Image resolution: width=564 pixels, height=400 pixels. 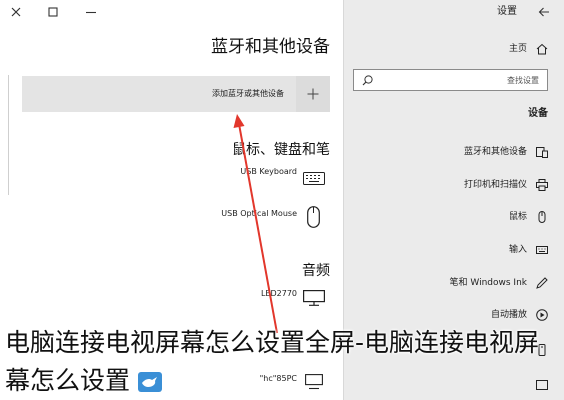 I want to click on monitor-icon, so click(x=314, y=298).